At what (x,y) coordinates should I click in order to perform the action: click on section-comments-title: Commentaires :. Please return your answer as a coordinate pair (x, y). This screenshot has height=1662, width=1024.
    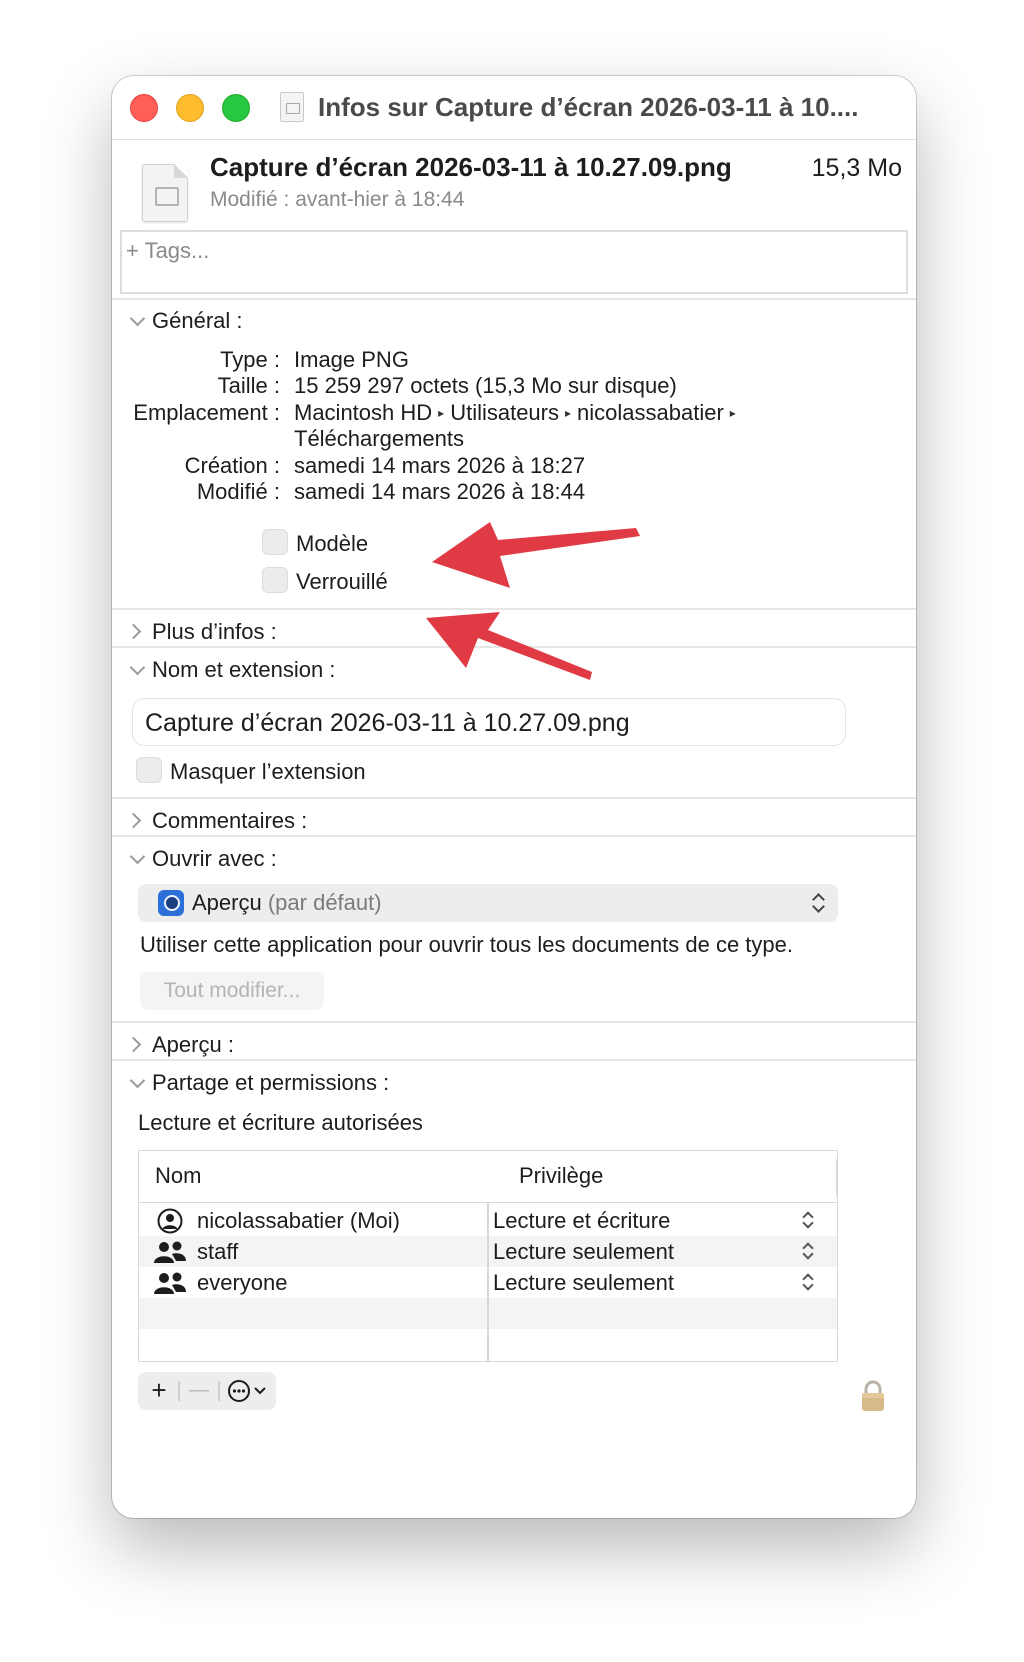
    Looking at the image, I should click on (229, 821).